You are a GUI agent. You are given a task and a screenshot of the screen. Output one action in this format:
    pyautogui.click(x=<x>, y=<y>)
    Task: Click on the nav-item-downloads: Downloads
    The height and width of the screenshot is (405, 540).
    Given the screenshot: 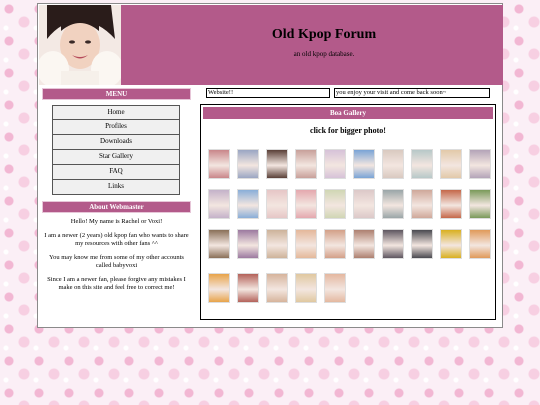 What is the action you would take?
    pyautogui.click(x=116, y=142)
    